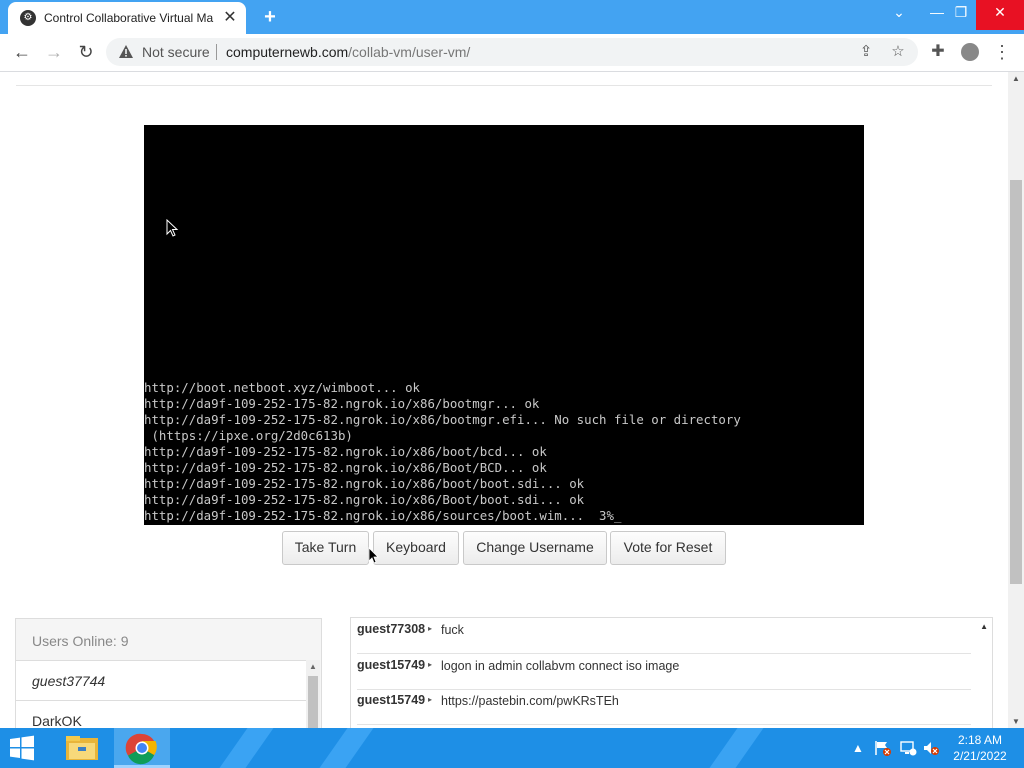 Image resolution: width=1024 pixels, height=768 pixels. I want to click on folder-icon, so click(82, 748).